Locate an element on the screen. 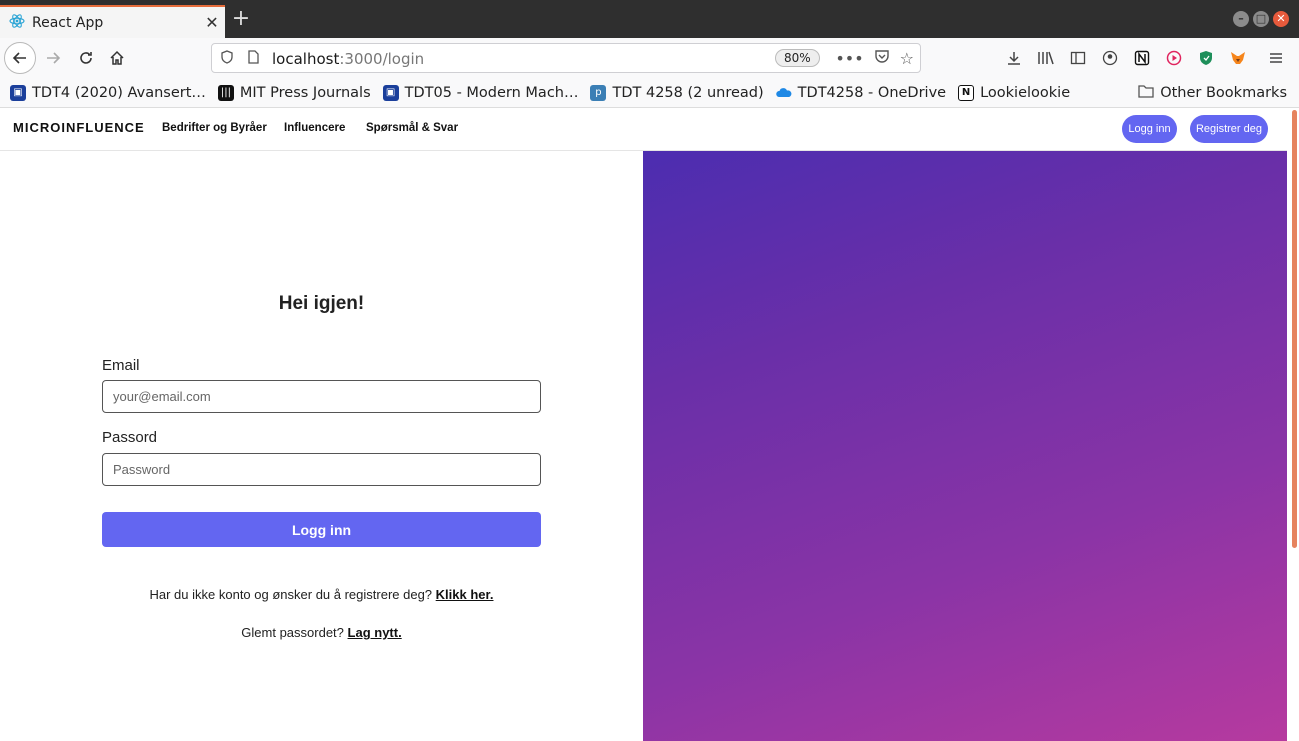 This screenshot has height=741, width=1299. nav-link-faq: Spørsmål & Svar is located at coordinates (412, 128).